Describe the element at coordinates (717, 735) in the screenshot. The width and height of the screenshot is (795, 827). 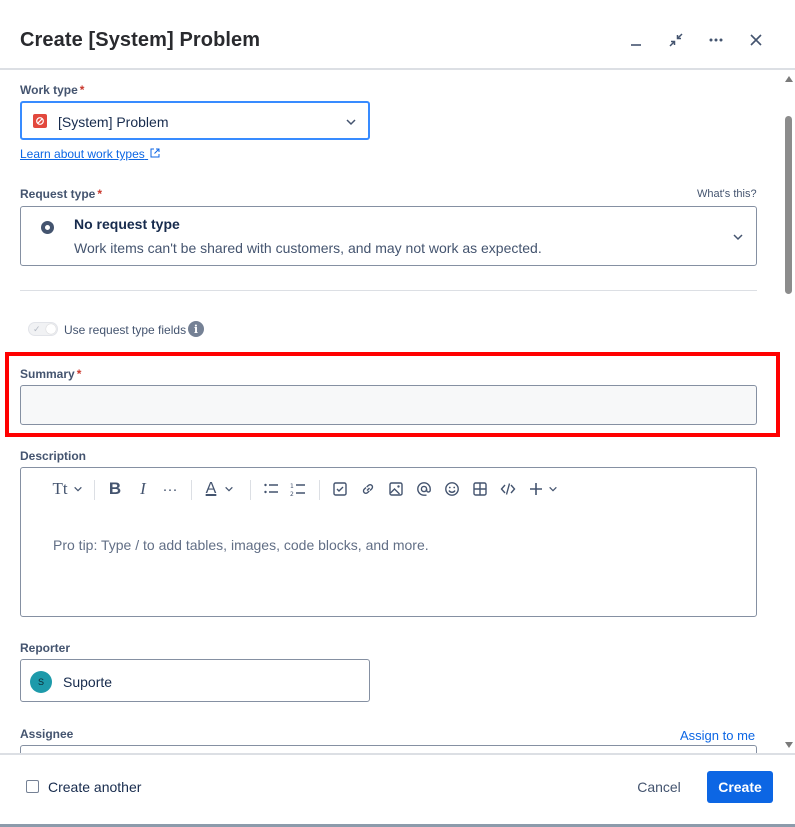
I see `assign-to-me-link: Assign to me` at that location.